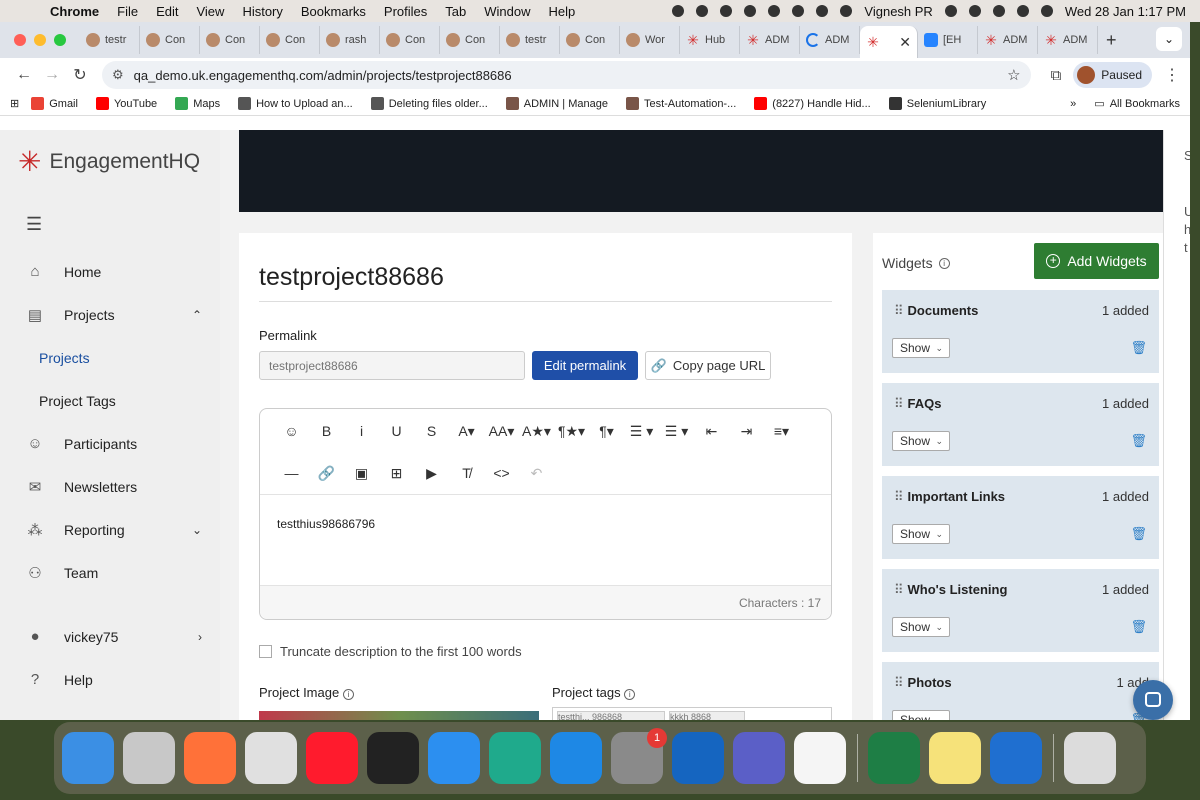 The image size is (1200, 800). I want to click on copy-page-url-button: 🔗 Copy page URL, so click(708, 365).